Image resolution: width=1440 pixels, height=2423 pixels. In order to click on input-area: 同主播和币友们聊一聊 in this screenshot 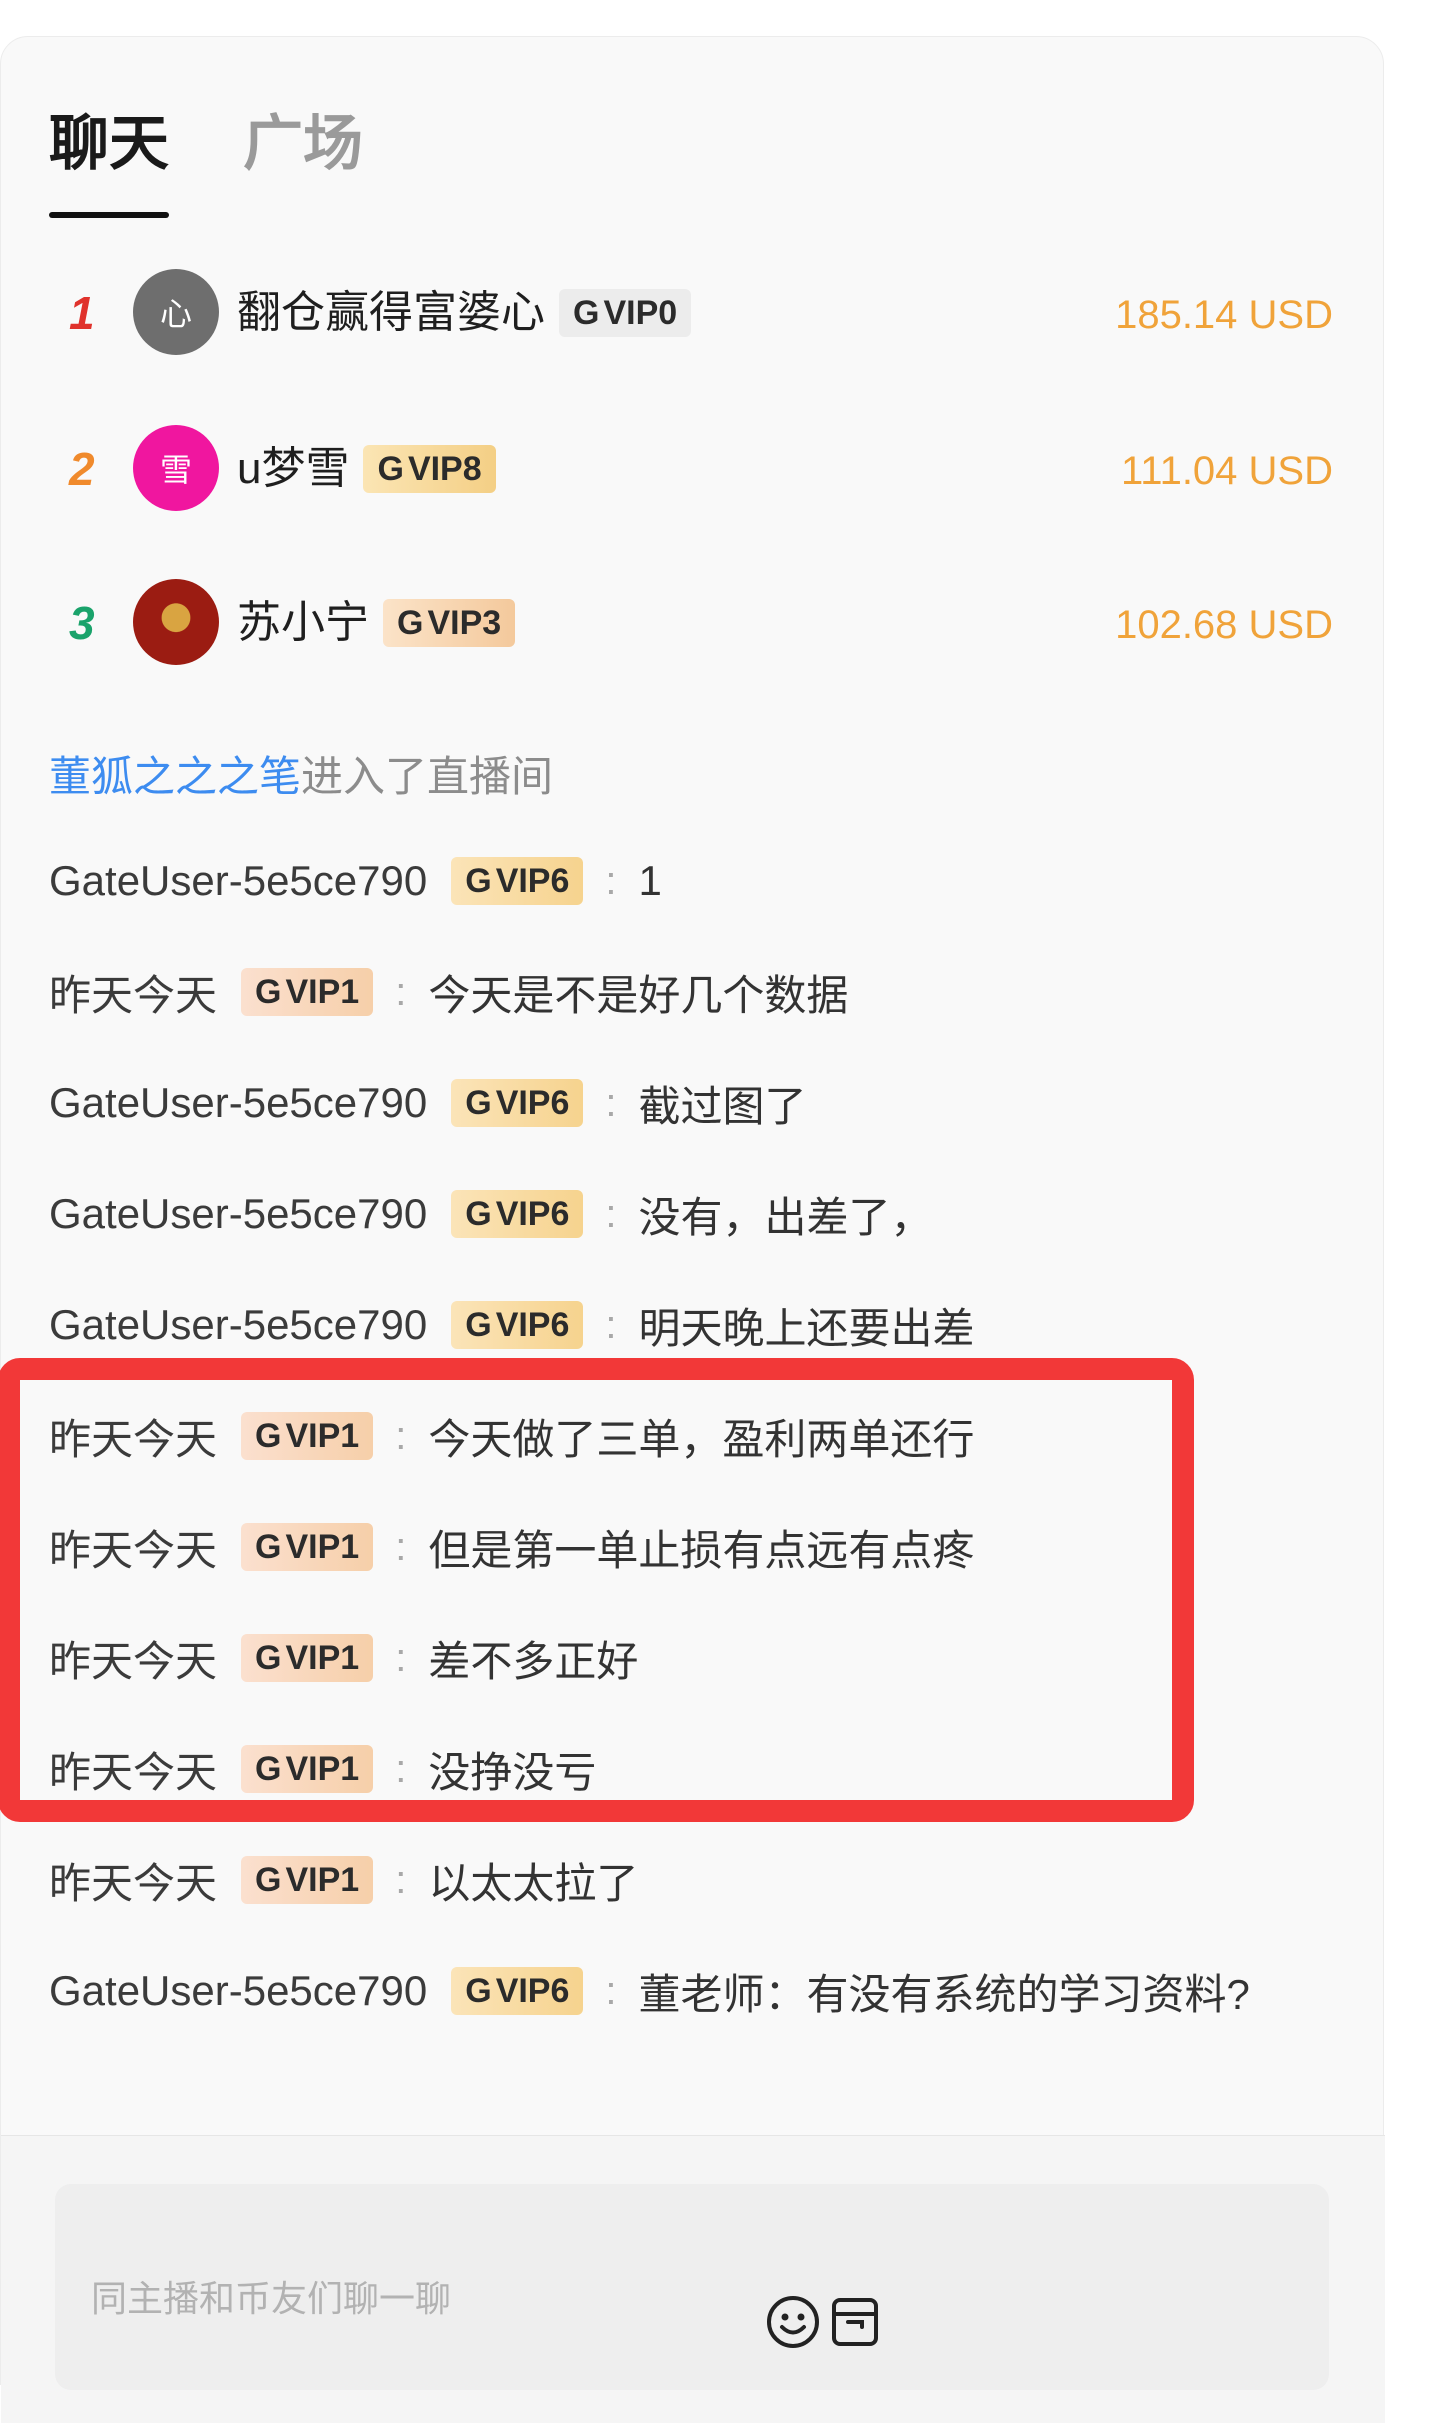, I will do `click(693, 2279)`.